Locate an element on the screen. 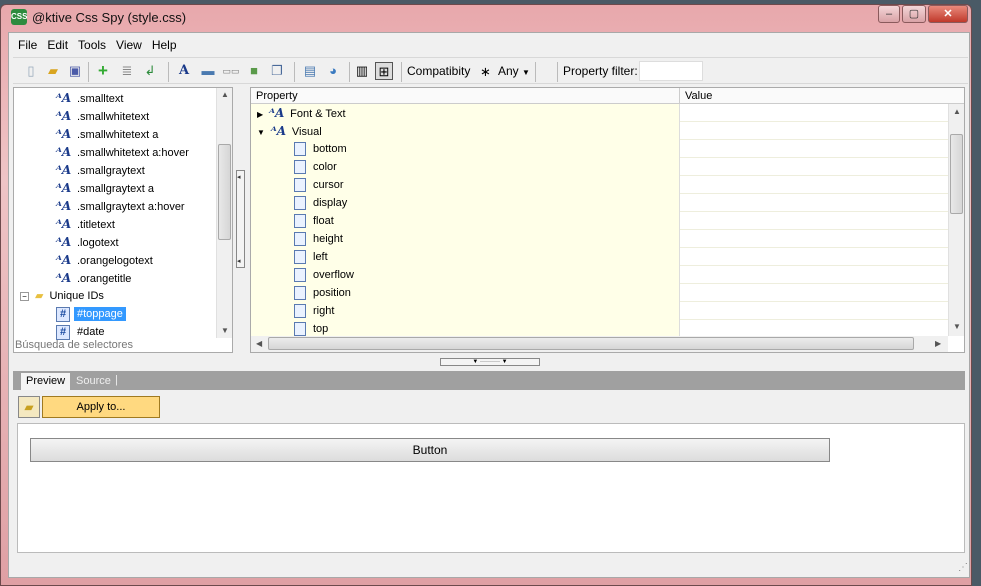 This screenshot has width=981, height=586. property-row: cursor is located at coordinates (599, 185).